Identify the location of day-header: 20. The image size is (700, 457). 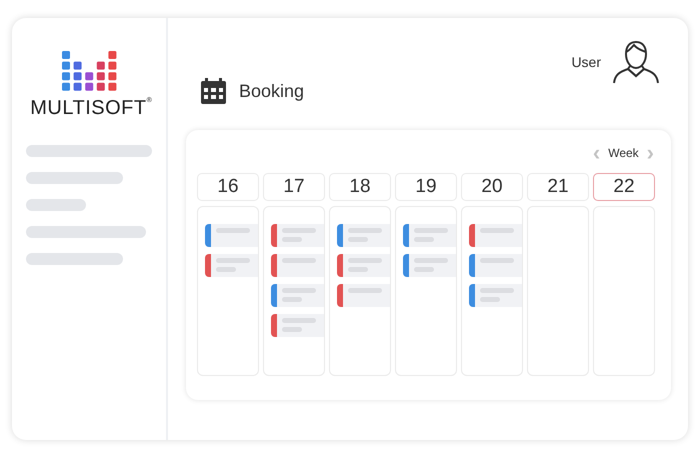
(492, 187).